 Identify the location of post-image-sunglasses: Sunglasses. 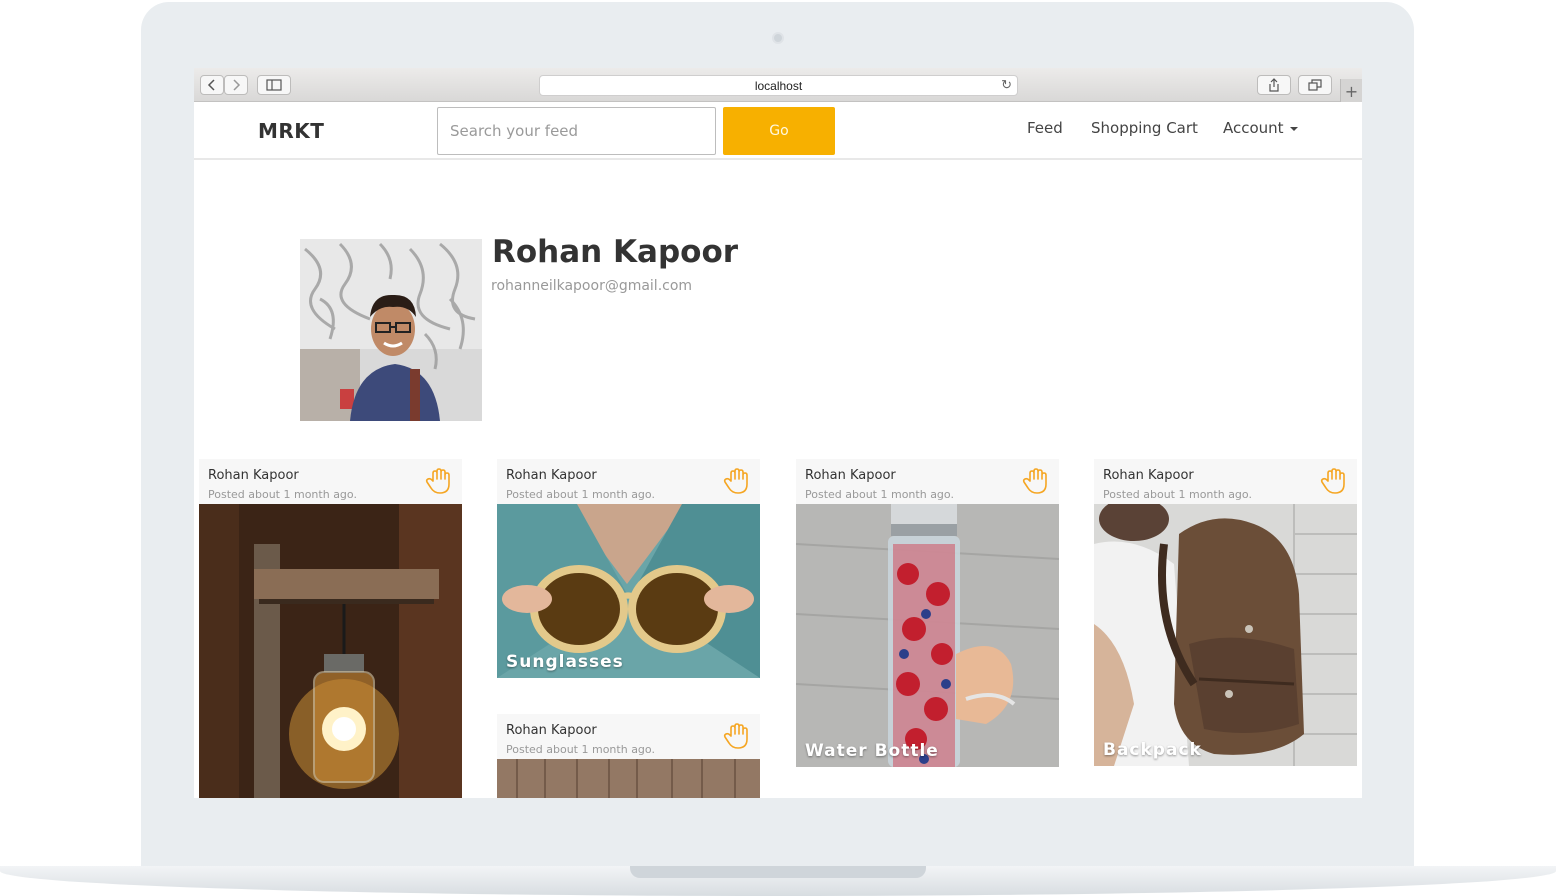
(628, 591).